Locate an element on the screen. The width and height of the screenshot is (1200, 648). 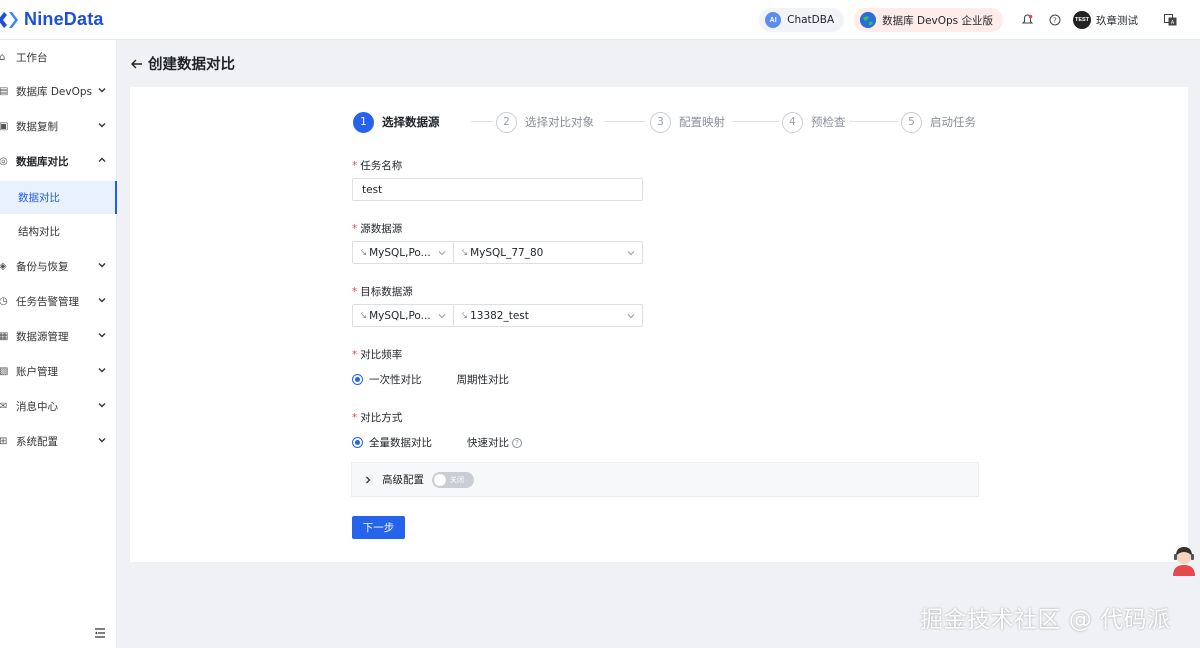
target-instance-select: ⤥ 13382_test is located at coordinates (548, 315).